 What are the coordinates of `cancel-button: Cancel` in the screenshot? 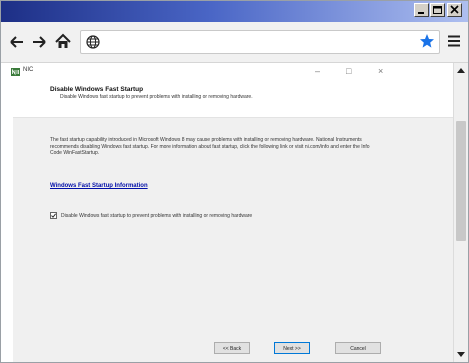 It's located at (358, 348).